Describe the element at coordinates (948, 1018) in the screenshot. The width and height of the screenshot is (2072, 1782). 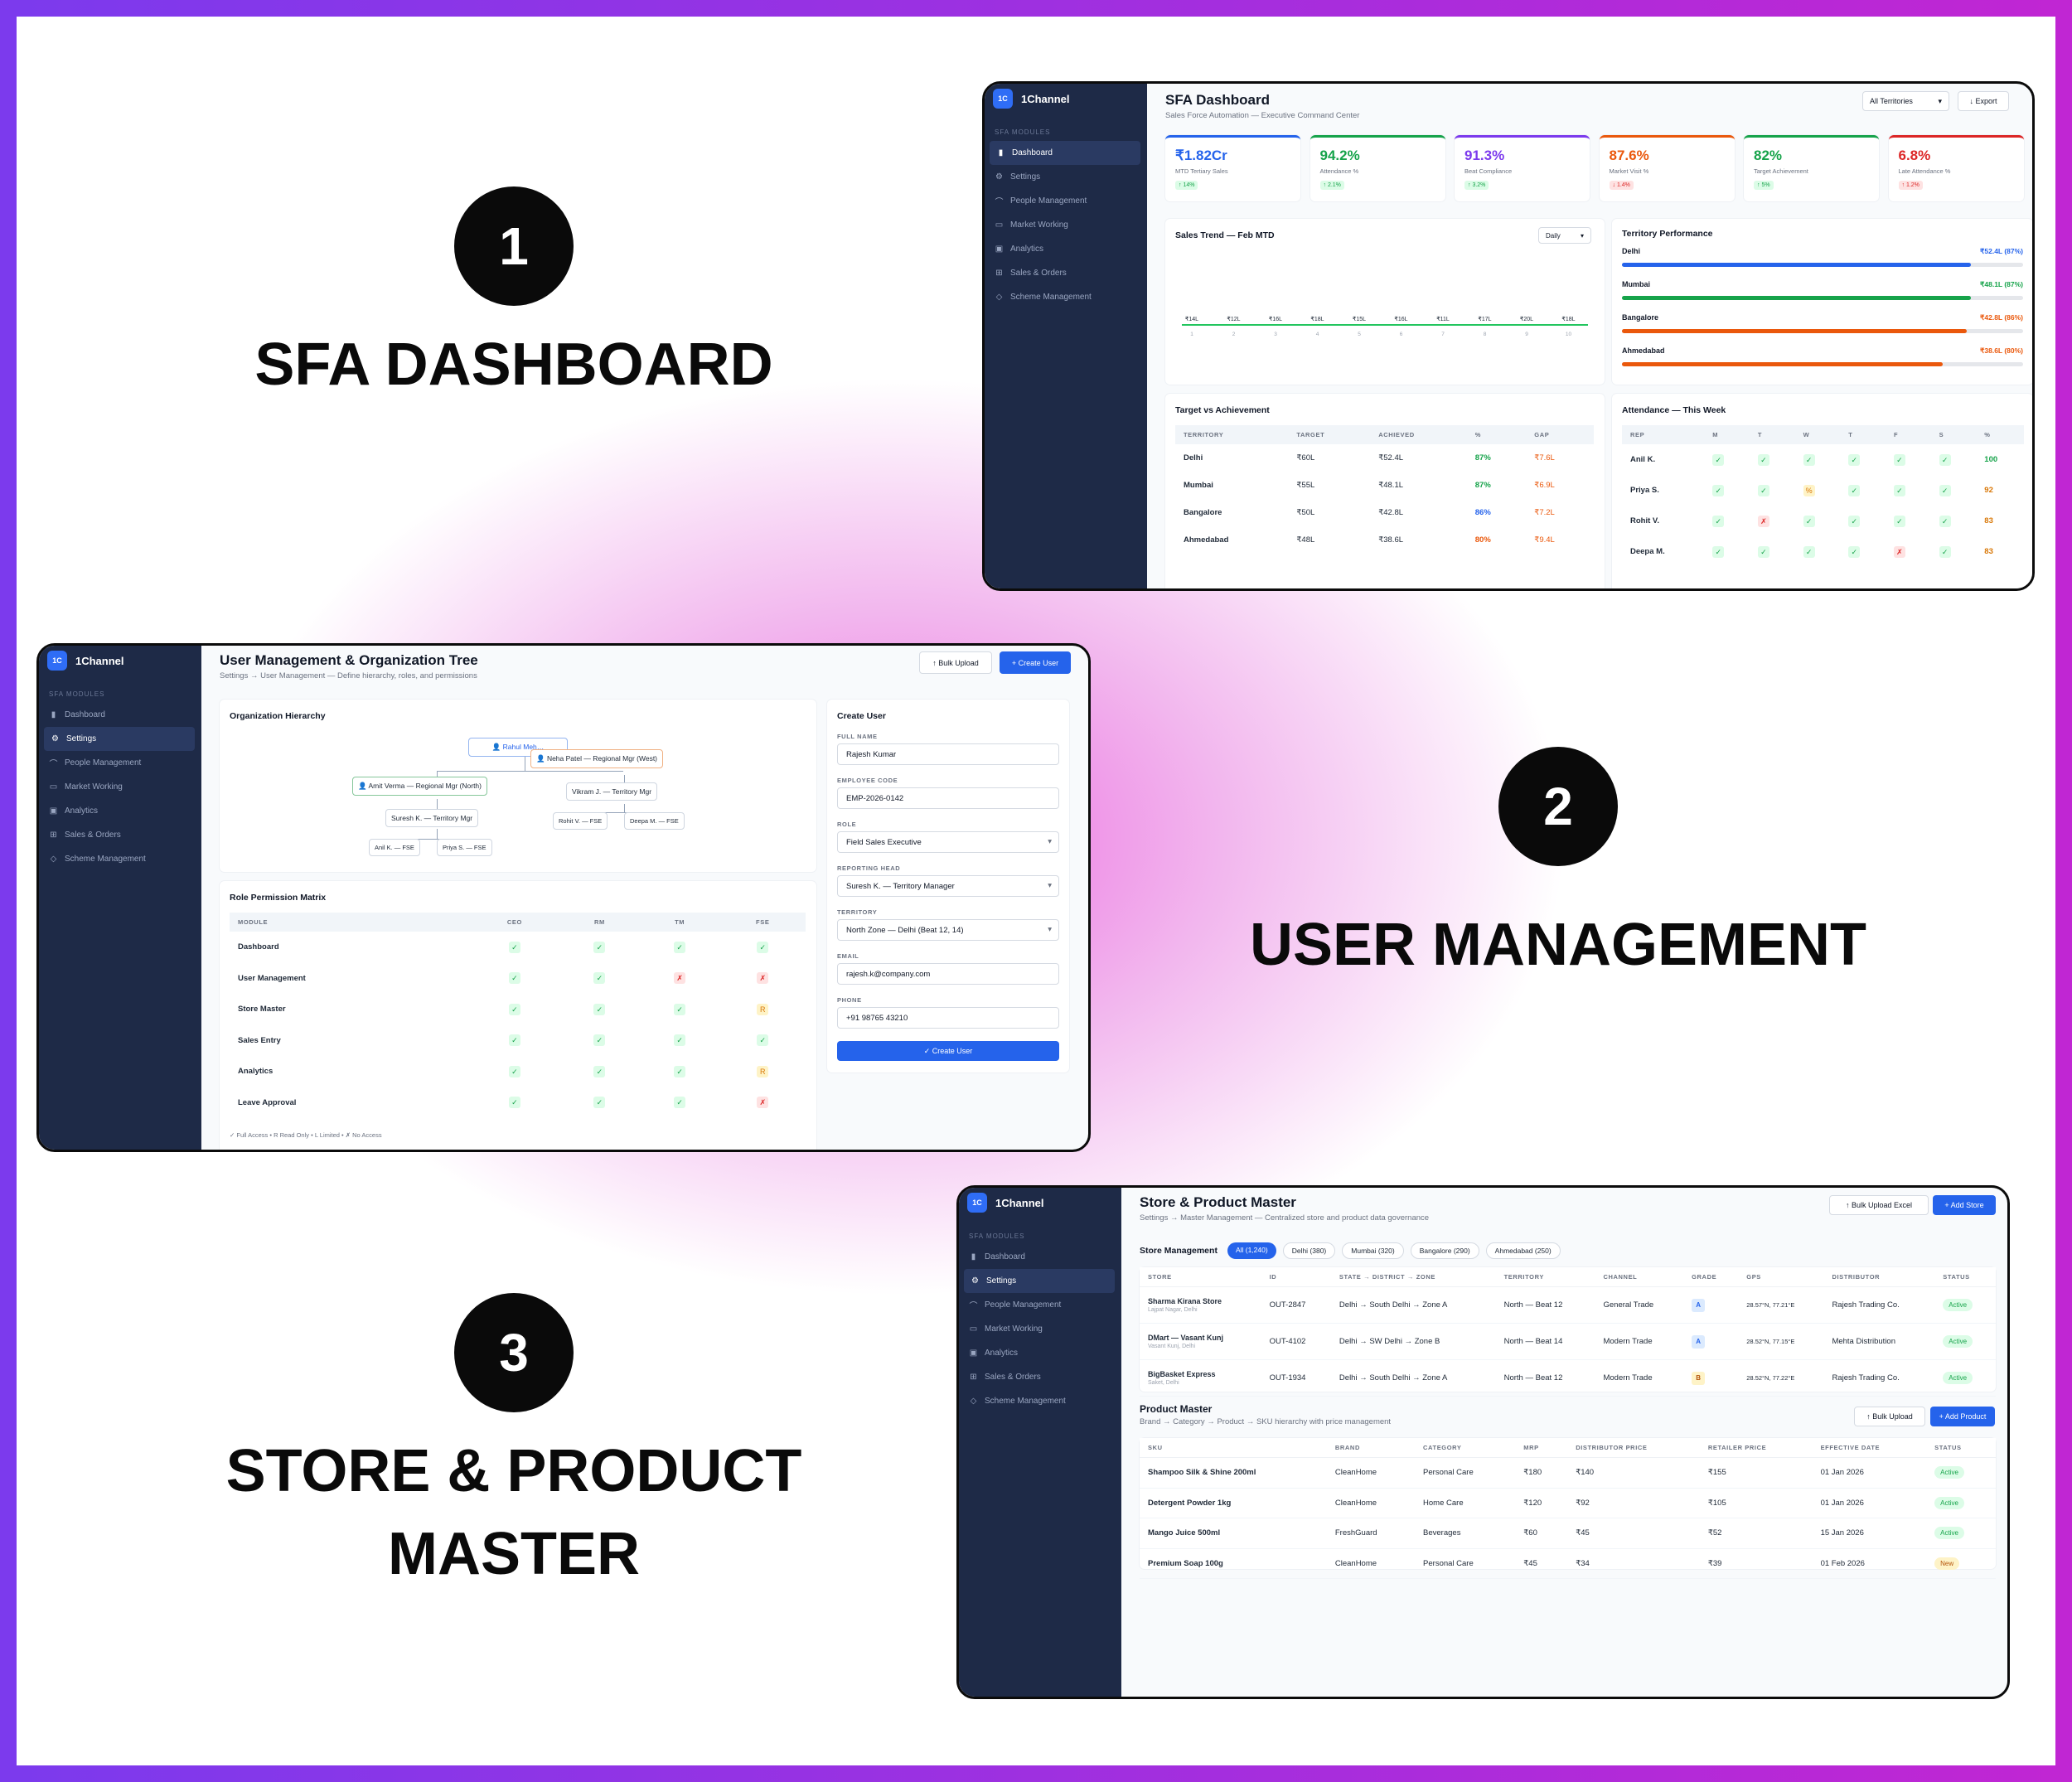
I see `text-field: +91 98765 43210` at that location.